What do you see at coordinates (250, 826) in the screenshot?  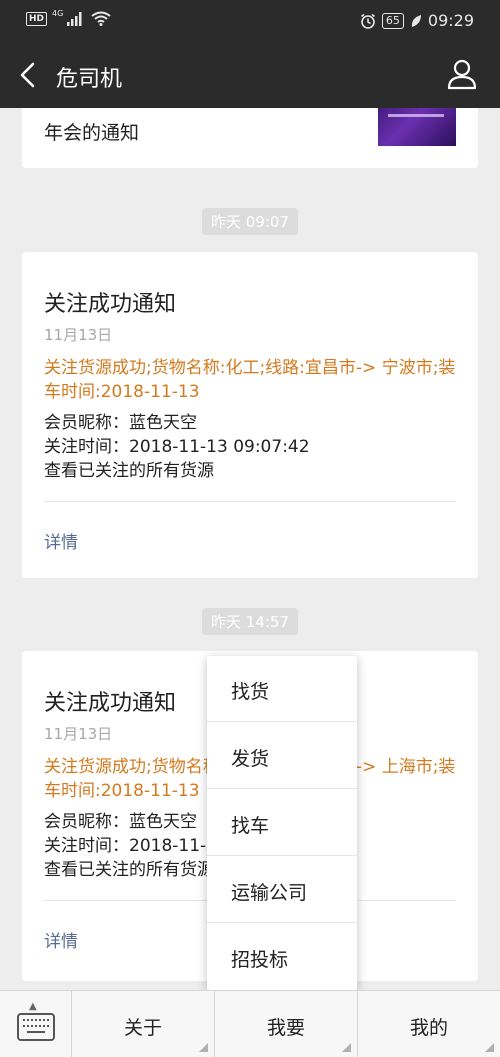 I see `menu-item-label: 找车` at bounding box center [250, 826].